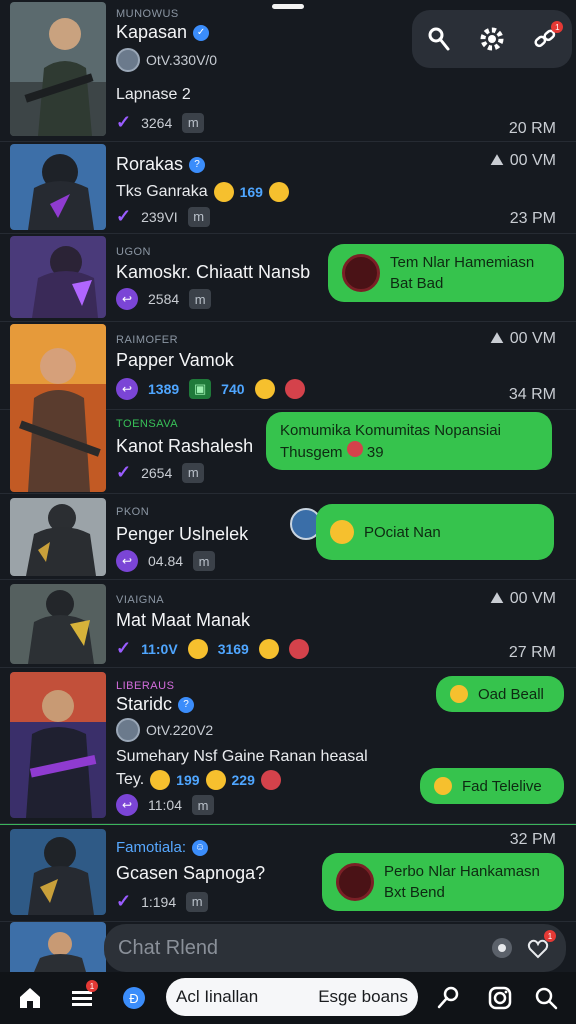 This screenshot has width=576, height=1024. I want to click on message-bubble: Oad Beall, so click(500, 694).